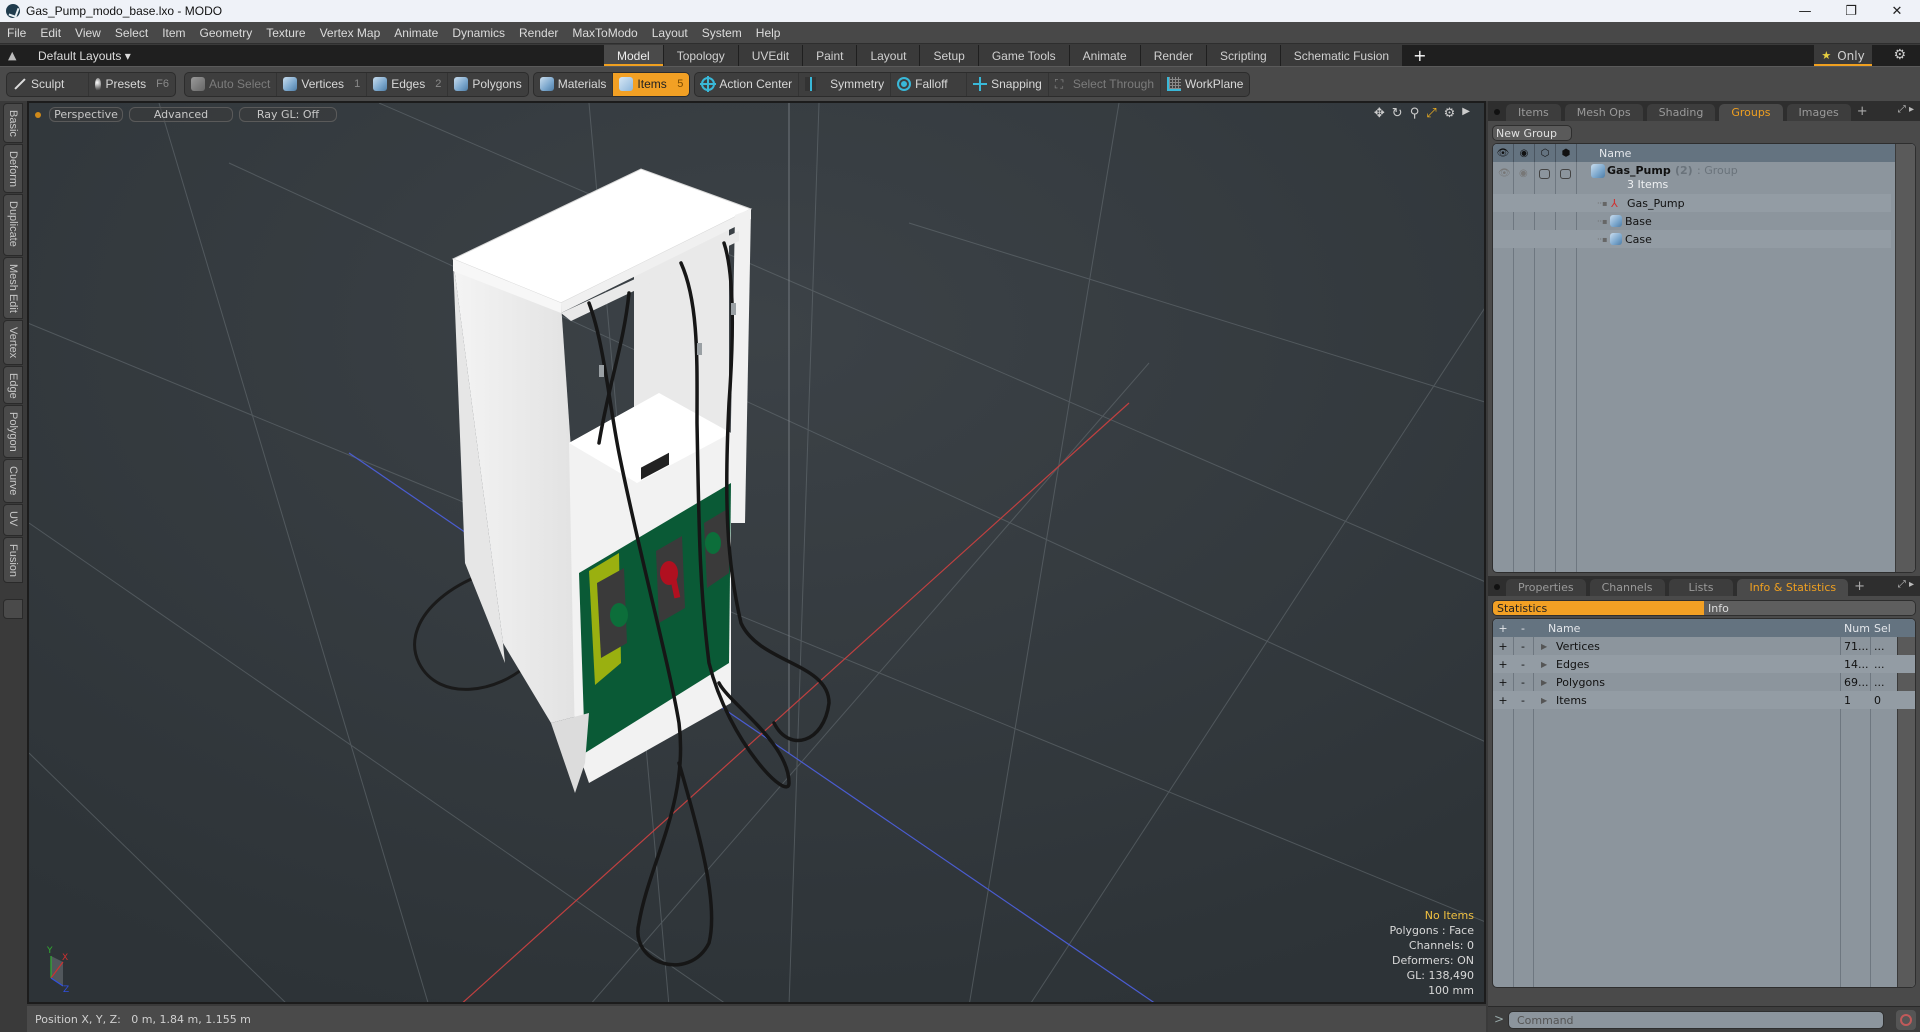 This screenshot has height=1032, width=1920. Describe the element at coordinates (1545, 153) in the screenshot. I see `lock-column-icon: ⬡` at that location.